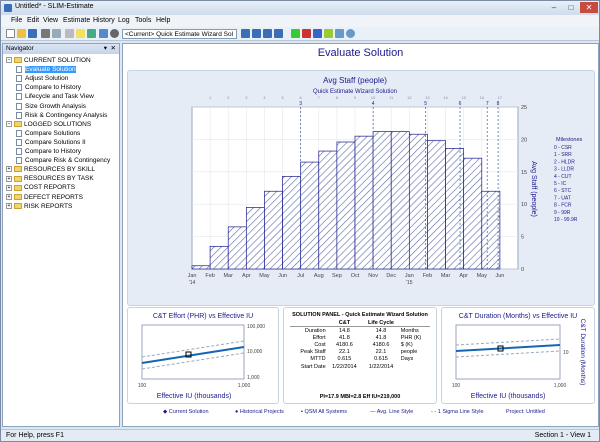  What do you see at coordinates (103, 33) in the screenshot?
I see `help-book-icon` at bounding box center [103, 33].